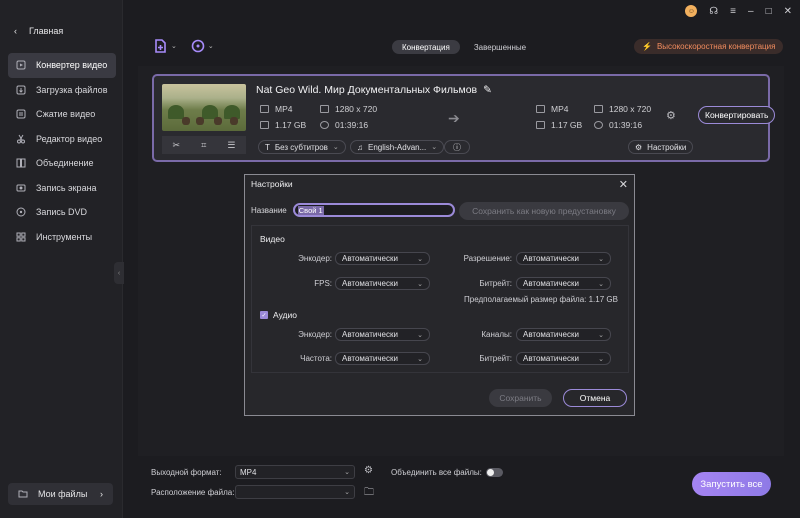  I want to click on audio-track-select: ♫ English-Advan... ⌄, so click(397, 147).